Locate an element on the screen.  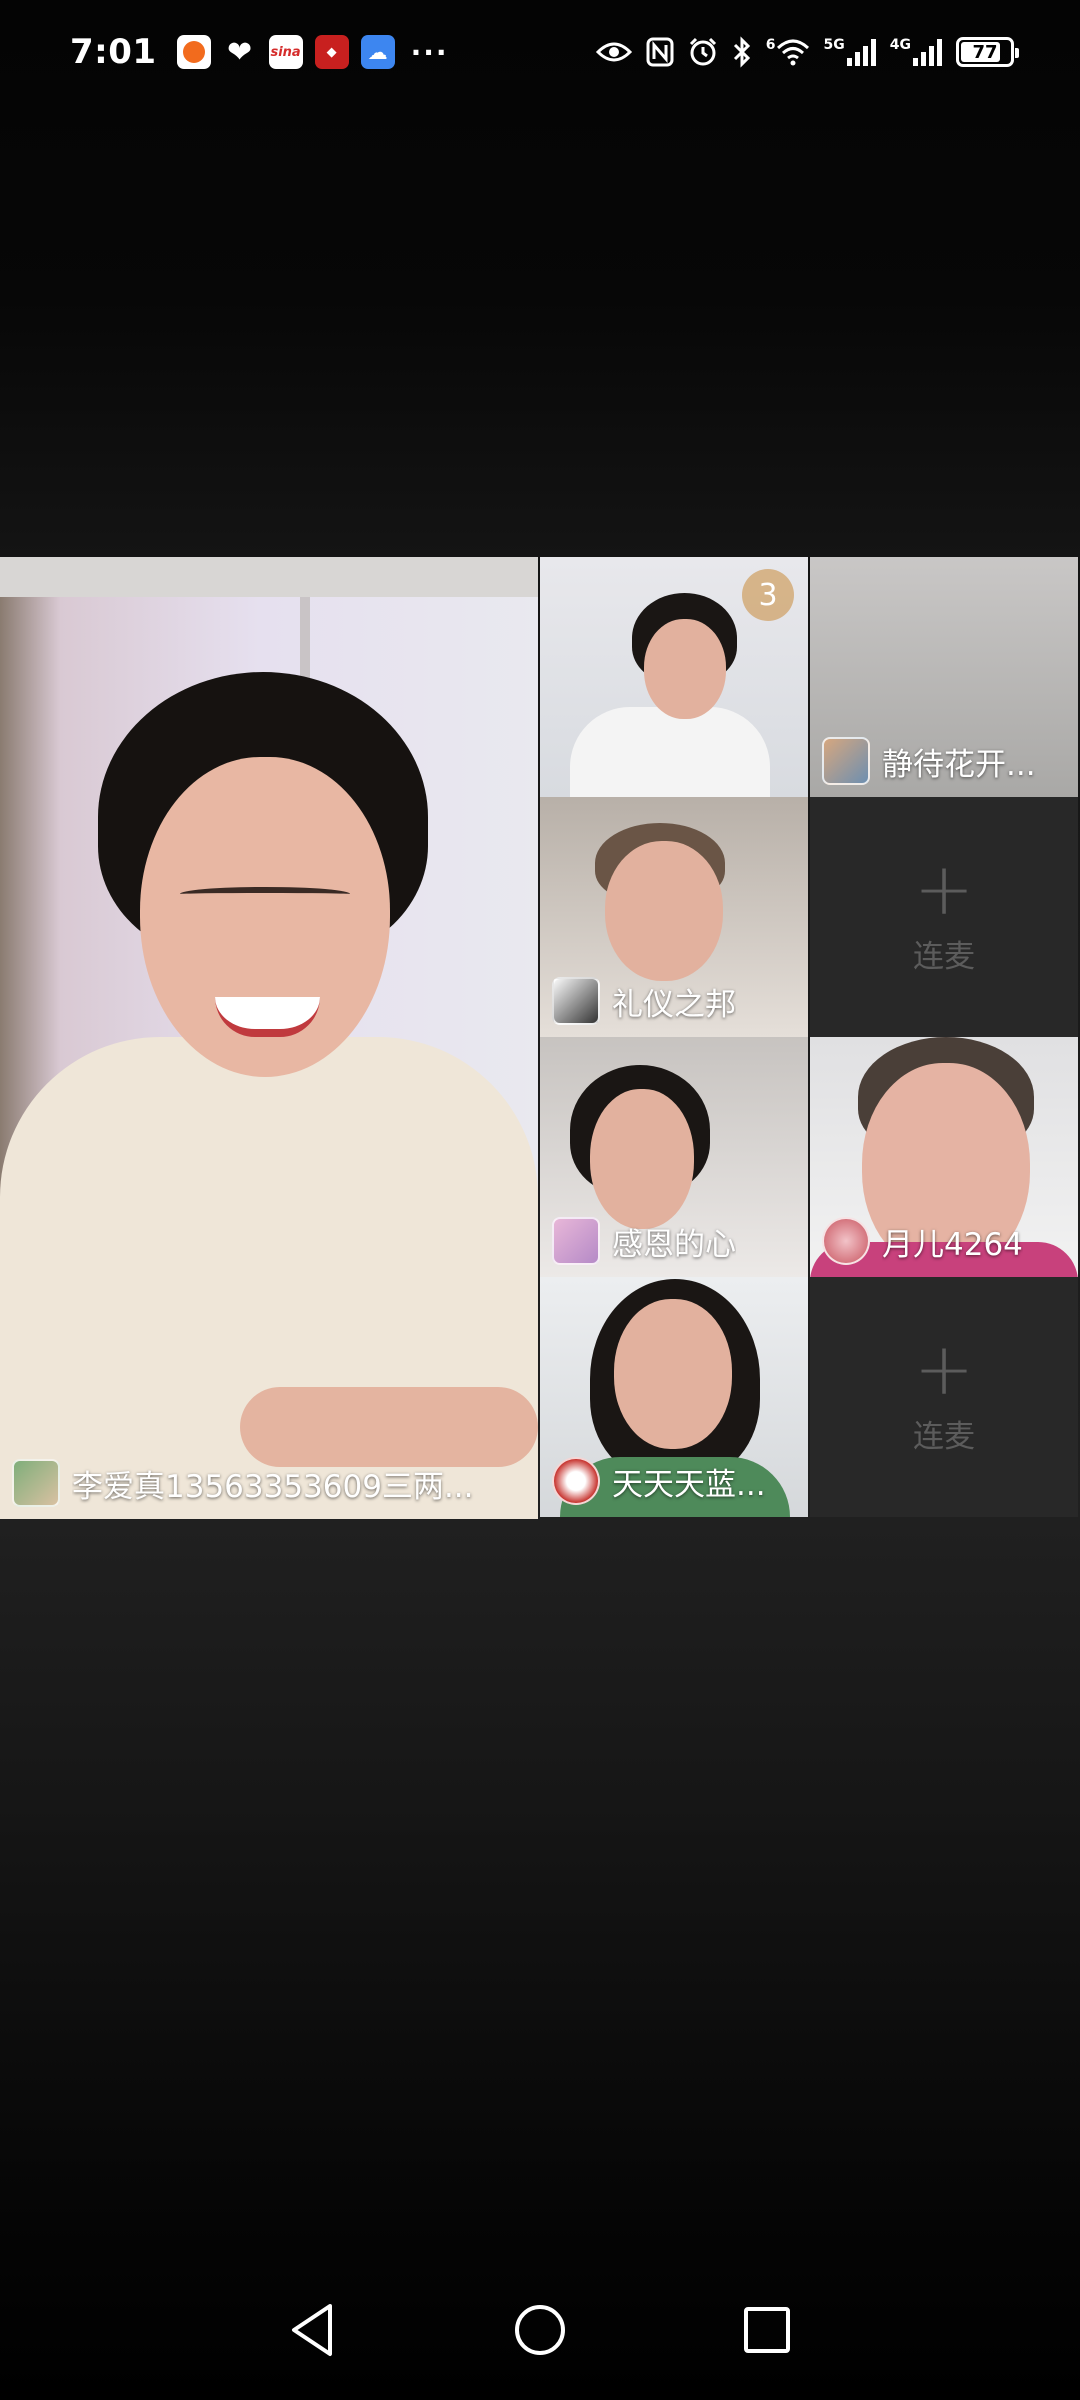
wifi-group: 6 is located at coordinates (788, 52).